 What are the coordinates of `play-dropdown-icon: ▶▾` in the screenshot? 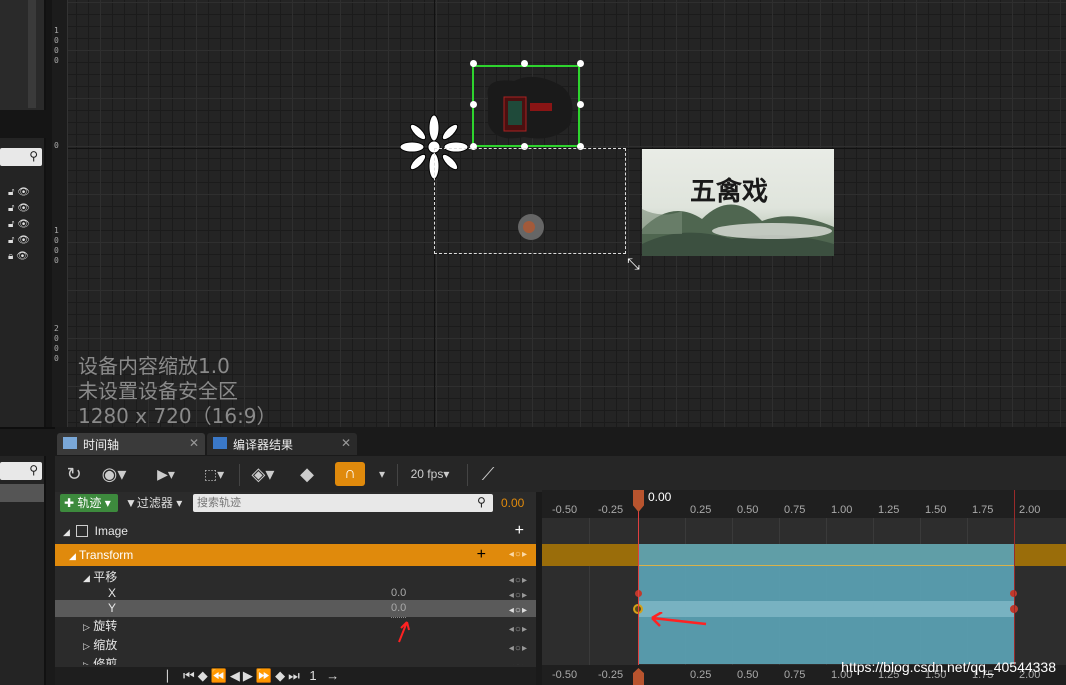 It's located at (166, 474).